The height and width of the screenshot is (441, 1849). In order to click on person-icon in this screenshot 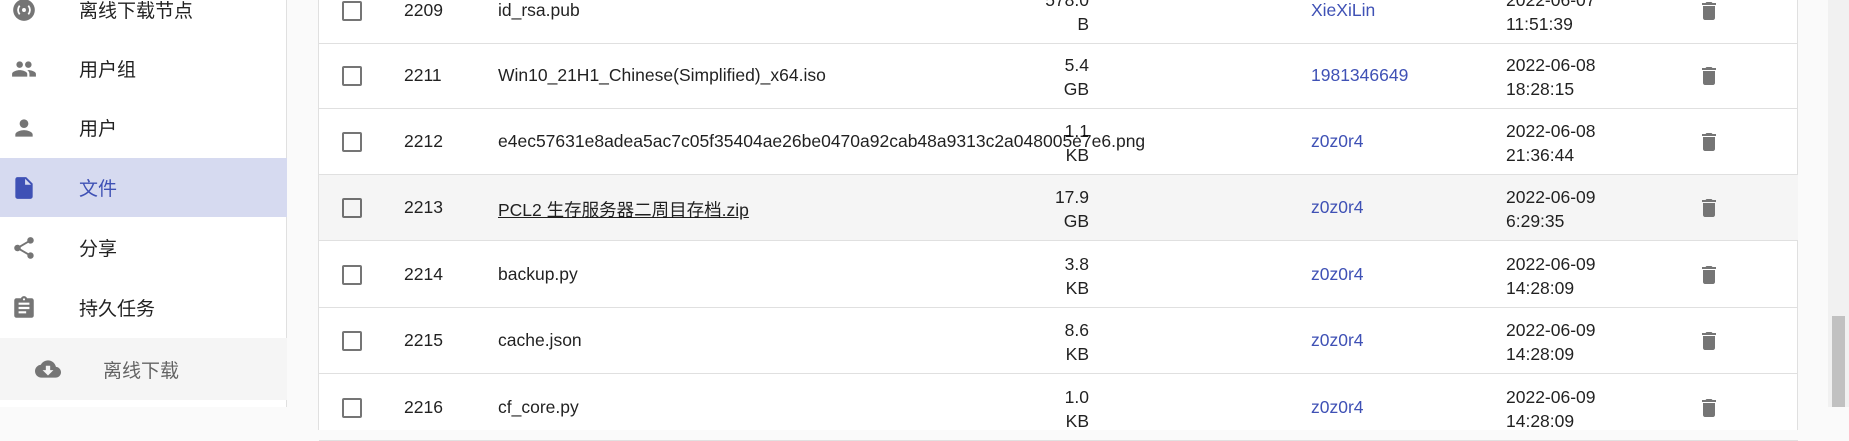, I will do `click(24, 128)`.